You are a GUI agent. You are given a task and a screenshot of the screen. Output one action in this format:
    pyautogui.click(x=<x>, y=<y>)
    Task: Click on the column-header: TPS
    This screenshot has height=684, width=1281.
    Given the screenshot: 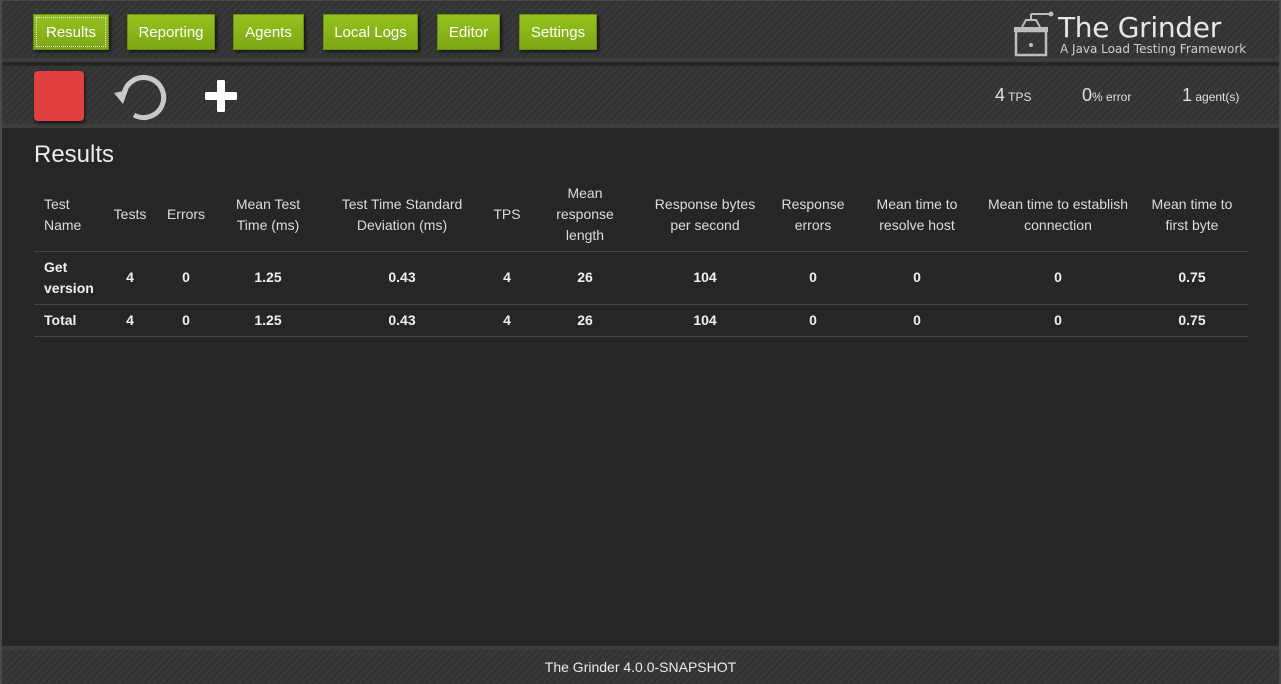 What is the action you would take?
    pyautogui.click(x=507, y=215)
    